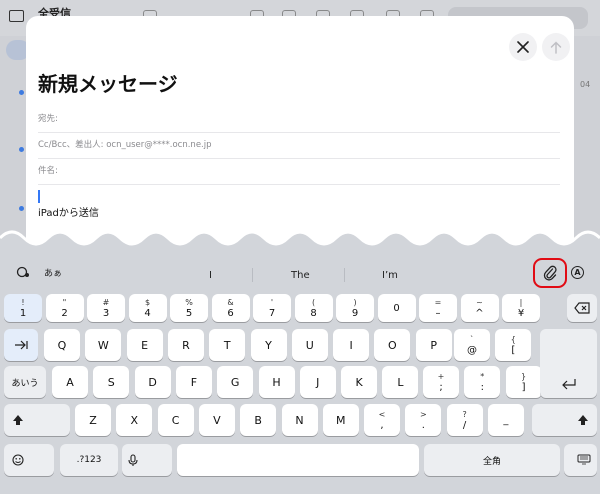  Describe the element at coordinates (317, 382) in the screenshot. I see `letter-key-j: J` at that location.